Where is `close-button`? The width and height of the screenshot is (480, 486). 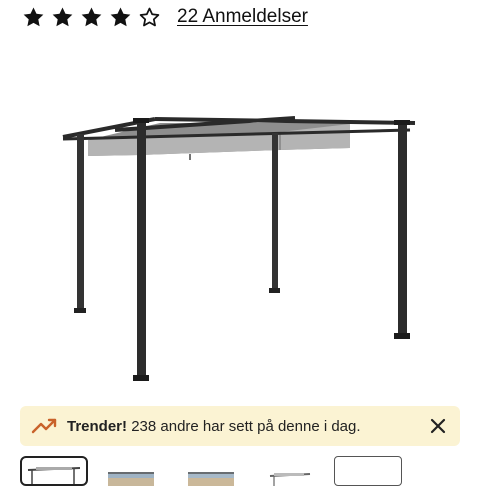
close-button is located at coordinates (438, 426).